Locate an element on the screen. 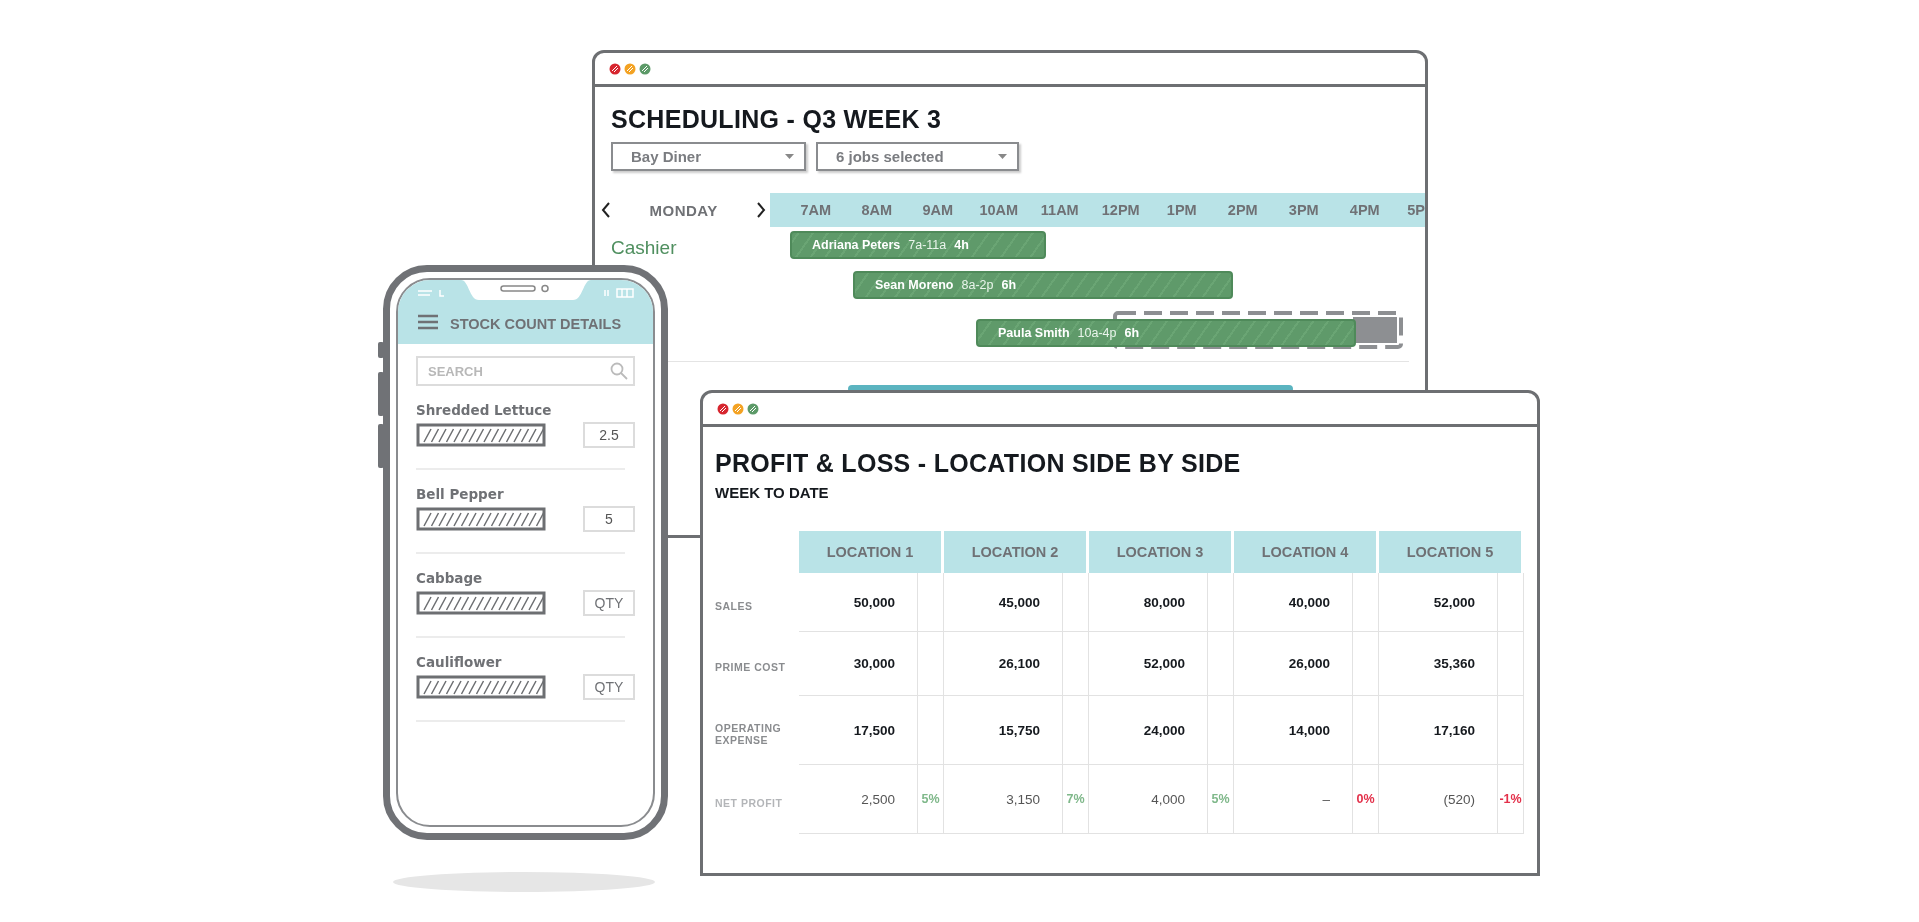  hour-label: 11AM is located at coordinates (1059, 210).